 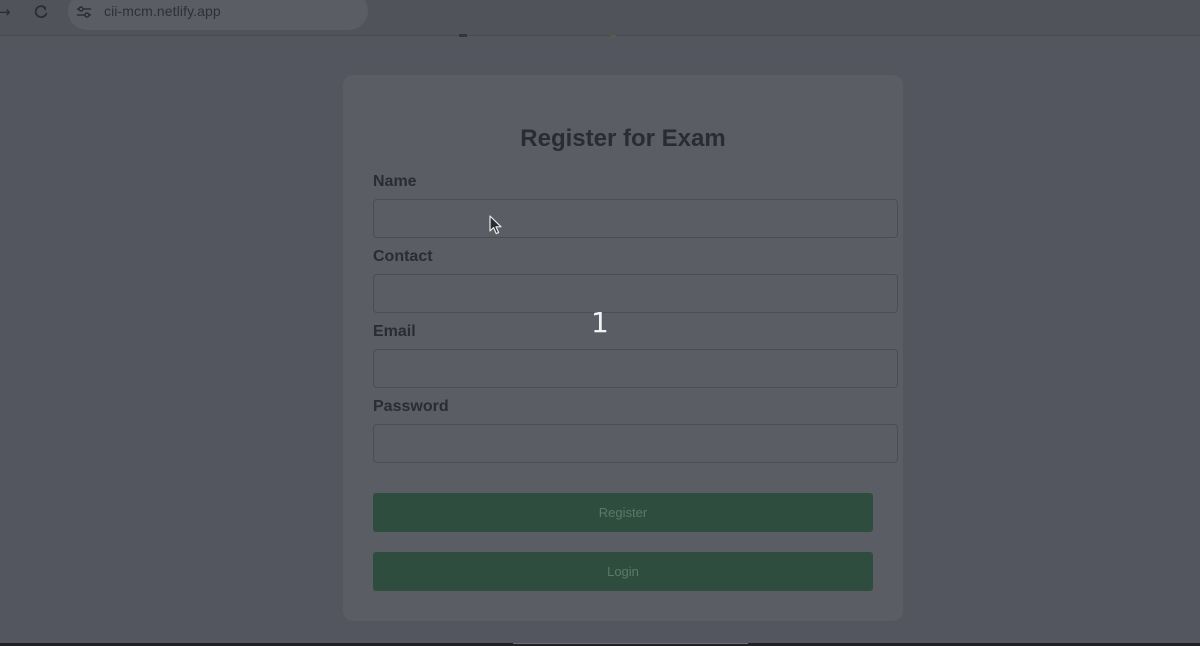 I want to click on arrow-forward-icon: →, so click(x=7, y=12).